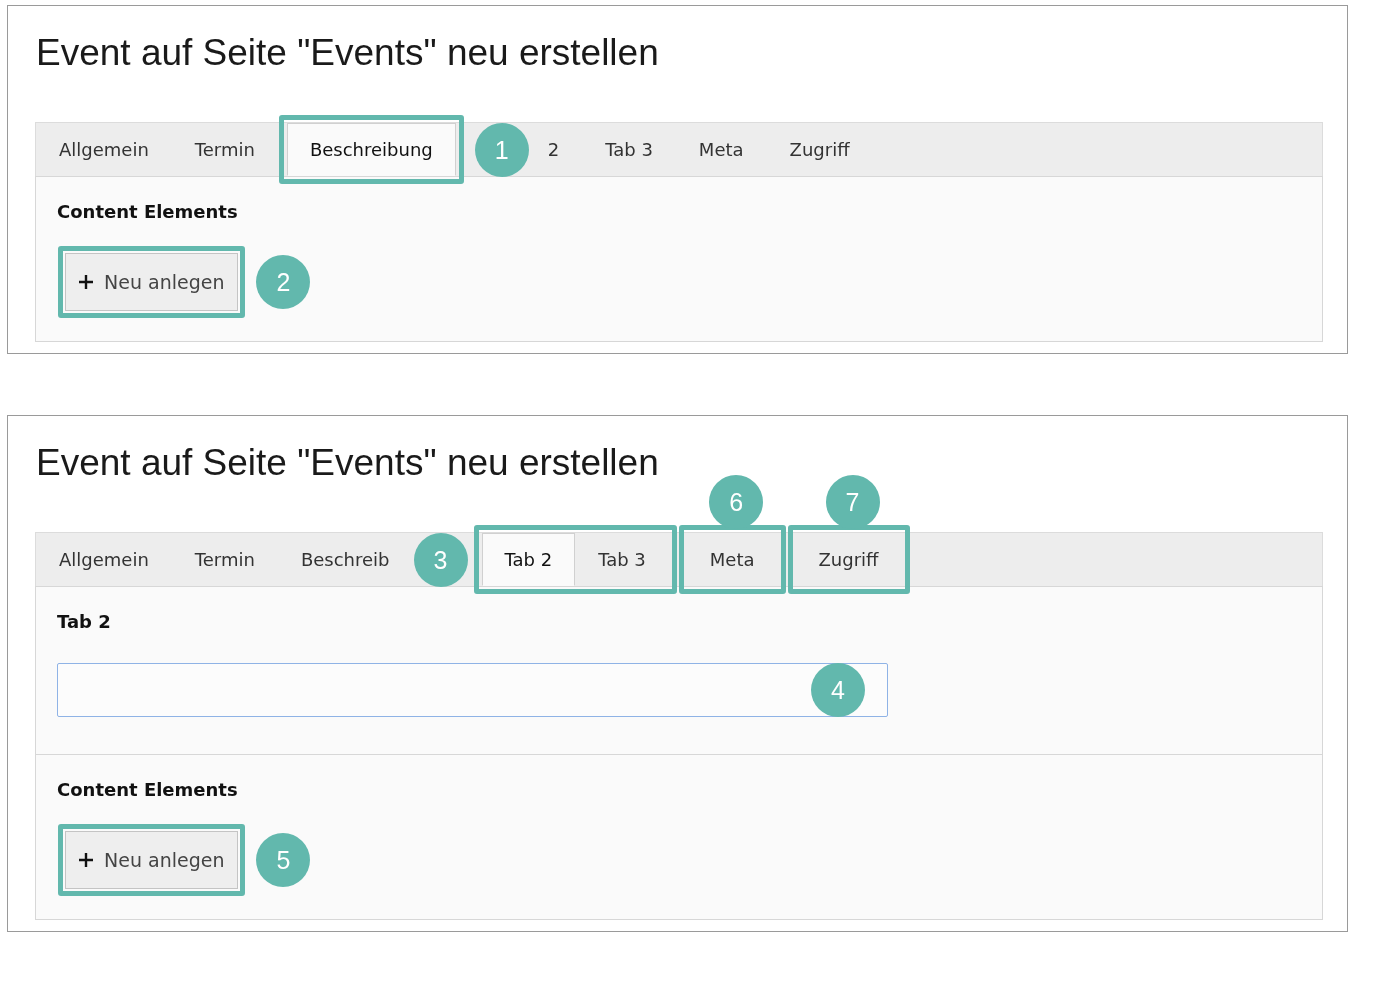  I want to click on section-heading: Tab 2, so click(84, 622).